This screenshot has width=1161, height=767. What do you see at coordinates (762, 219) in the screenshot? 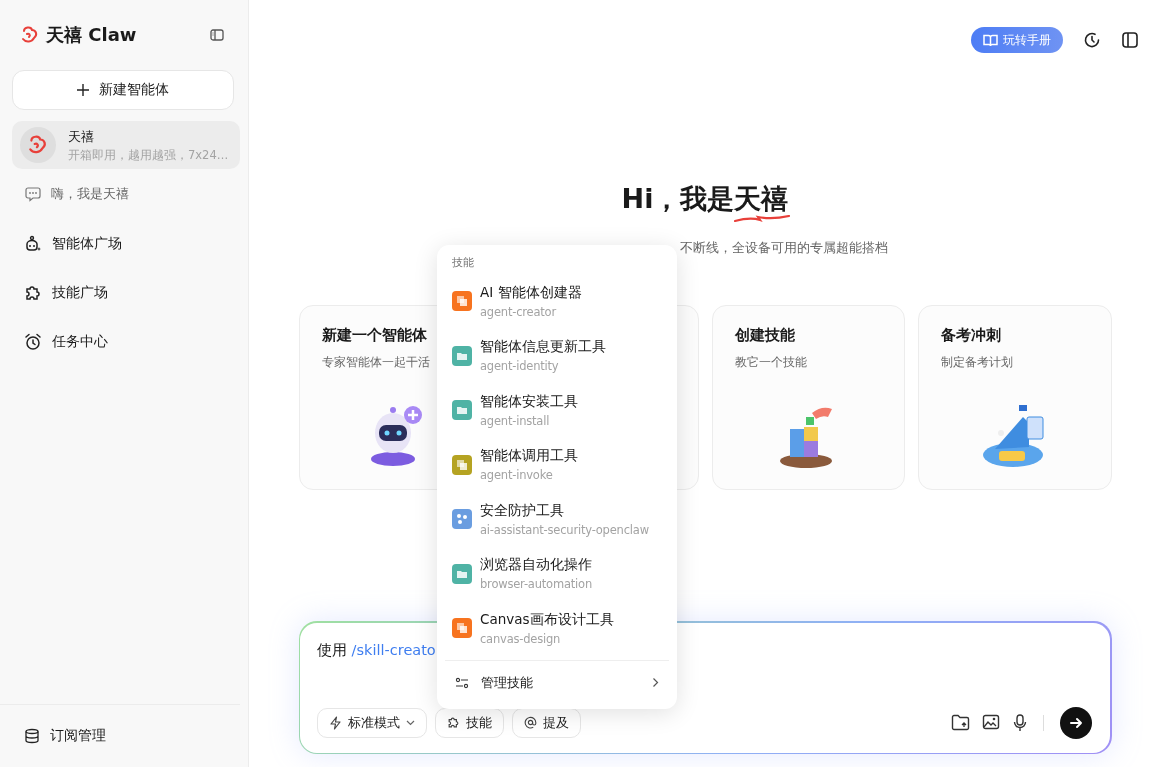
I see `squiggle-underline` at bounding box center [762, 219].